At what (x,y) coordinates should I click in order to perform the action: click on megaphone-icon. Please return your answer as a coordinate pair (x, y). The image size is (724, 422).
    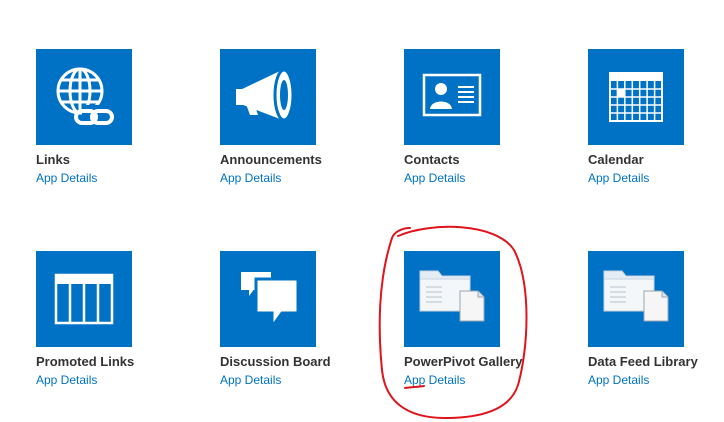
    Looking at the image, I should click on (265, 95).